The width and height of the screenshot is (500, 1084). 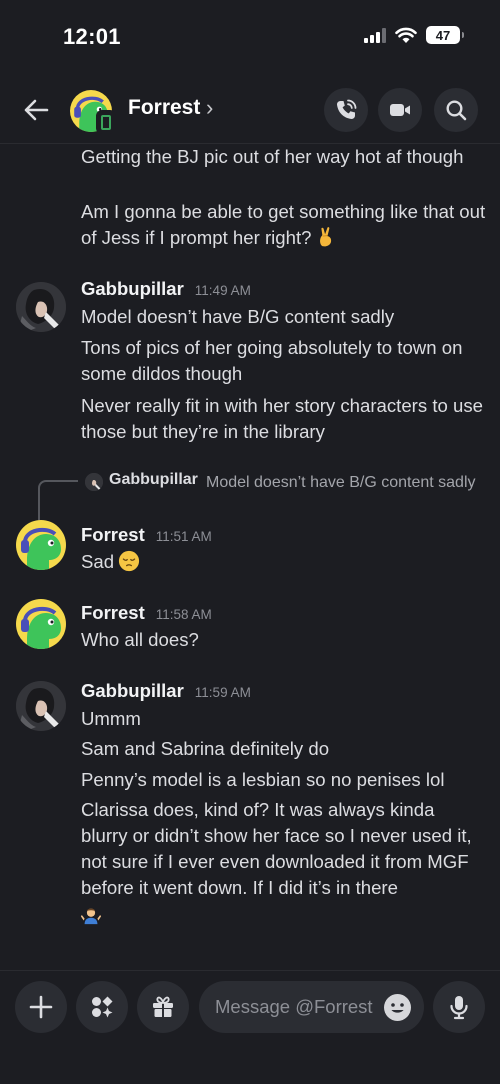 What do you see at coordinates (106, 122) in the screenshot?
I see `mobile-status-icon` at bounding box center [106, 122].